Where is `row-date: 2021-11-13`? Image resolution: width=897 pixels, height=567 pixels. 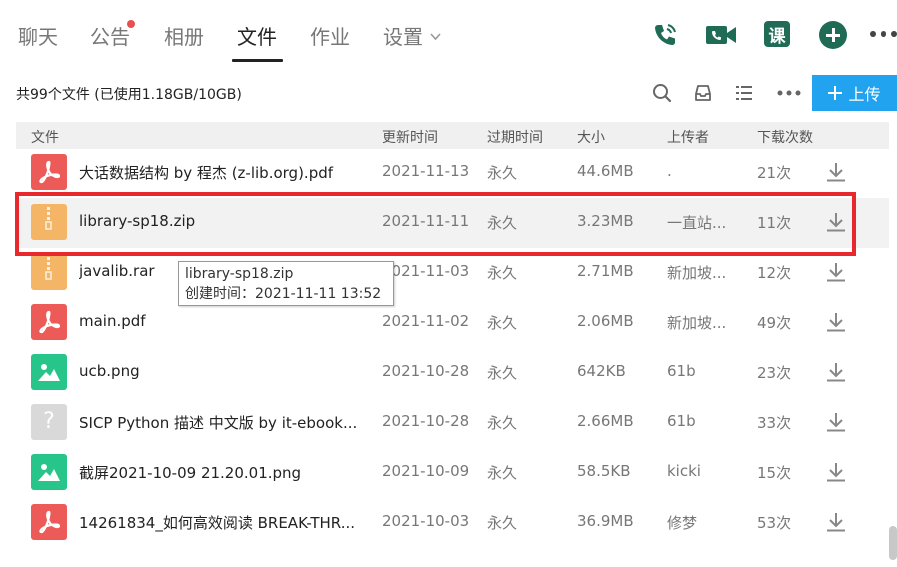 row-date: 2021-11-13 is located at coordinates (426, 171).